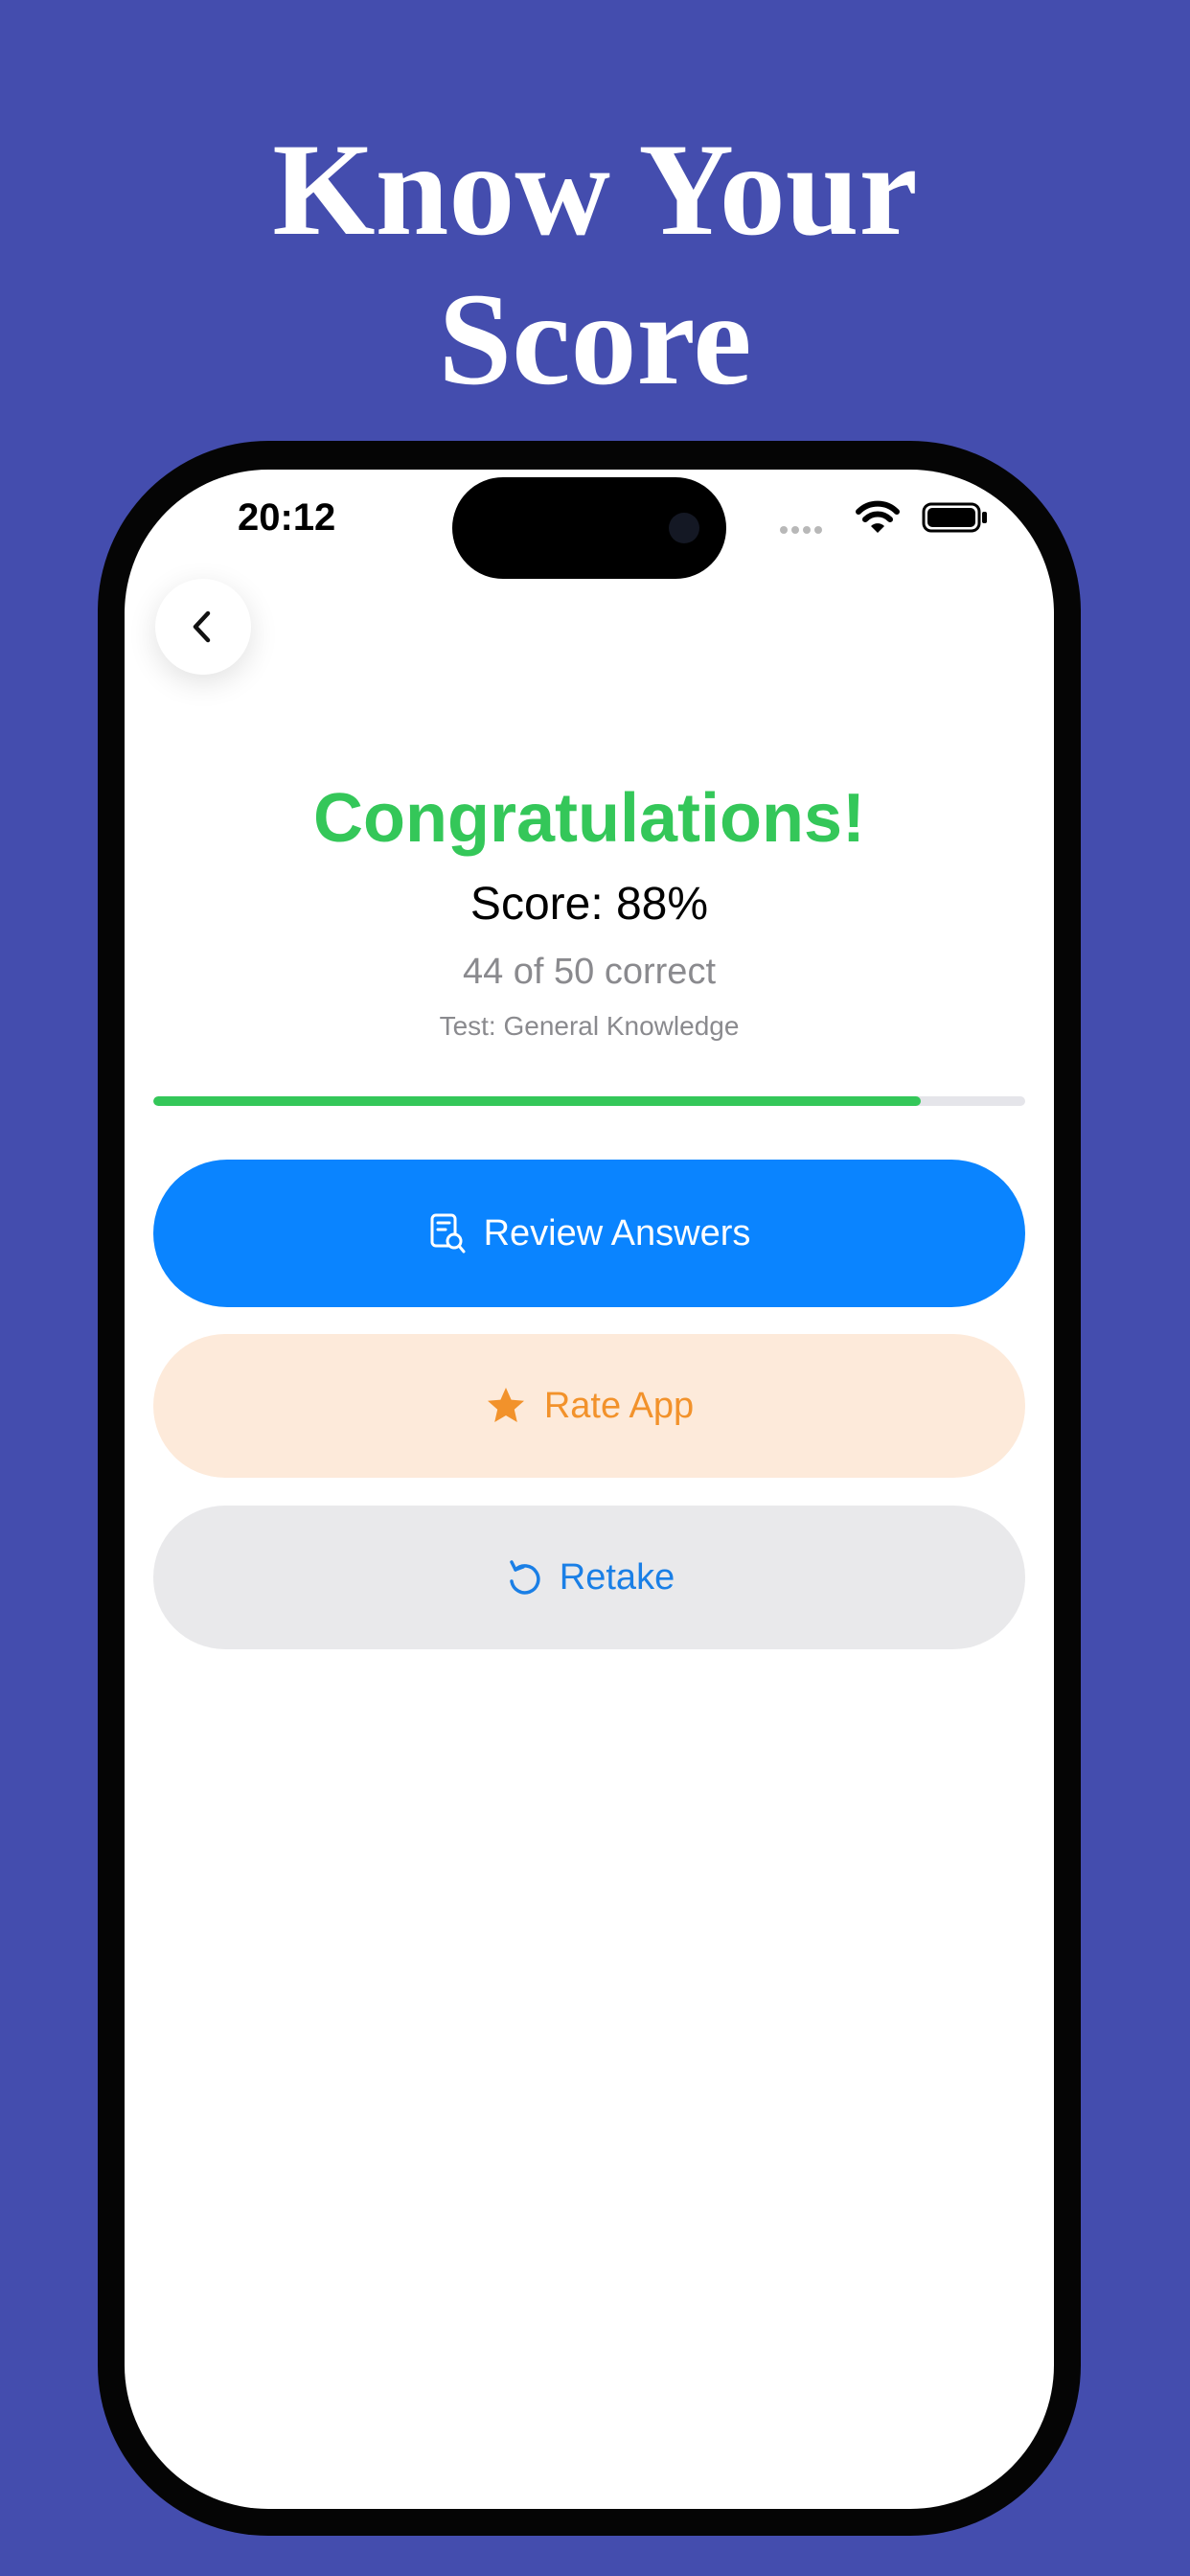  What do you see at coordinates (803, 527) in the screenshot?
I see `cellular-signal-icon` at bounding box center [803, 527].